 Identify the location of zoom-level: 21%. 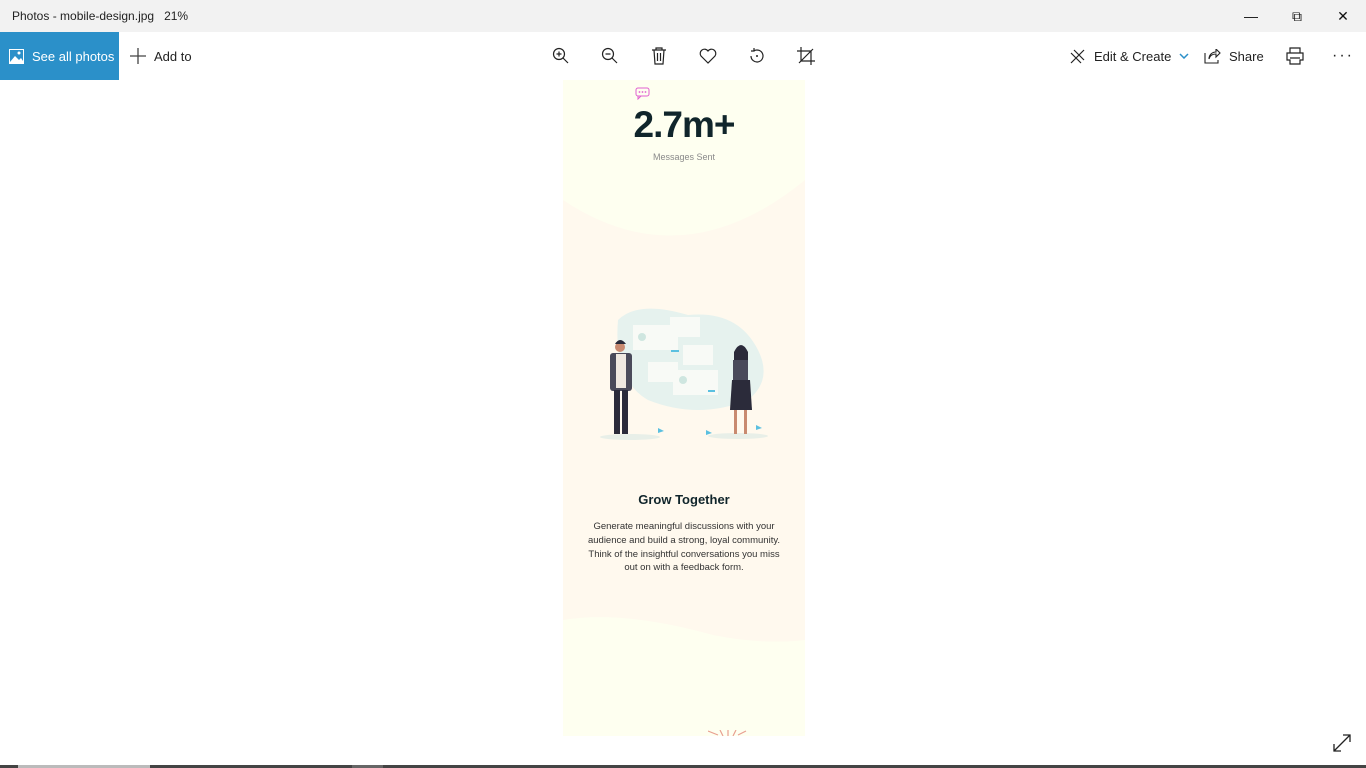
(176, 16).